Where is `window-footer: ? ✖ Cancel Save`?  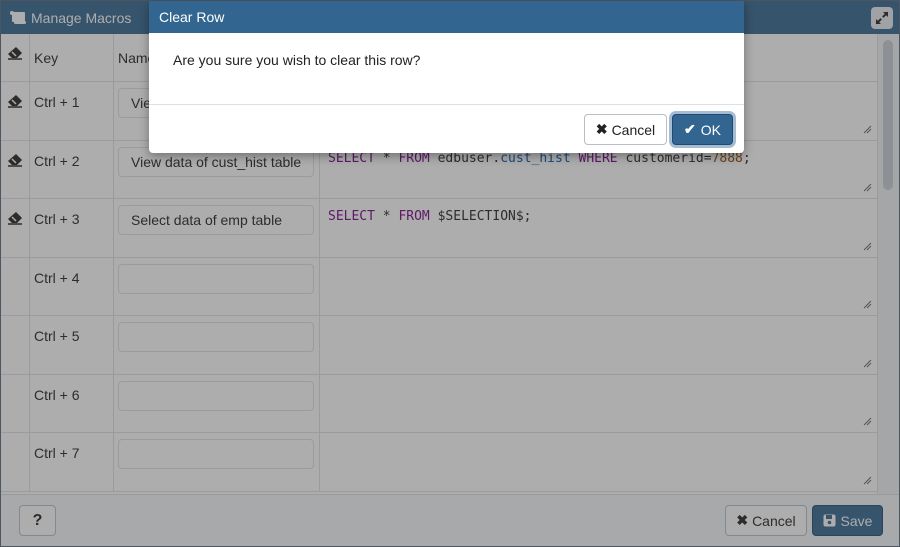 window-footer: ? ✖ Cancel Save is located at coordinates (450, 520).